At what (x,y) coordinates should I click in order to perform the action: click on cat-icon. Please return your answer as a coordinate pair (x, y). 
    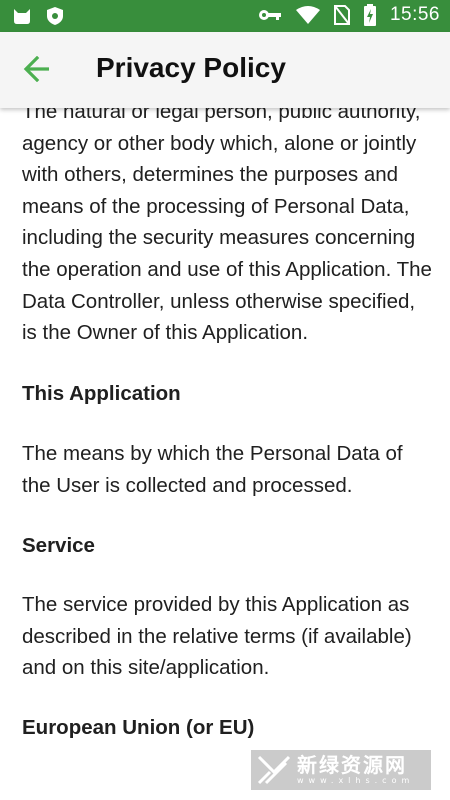
    Looking at the image, I should click on (22, 16).